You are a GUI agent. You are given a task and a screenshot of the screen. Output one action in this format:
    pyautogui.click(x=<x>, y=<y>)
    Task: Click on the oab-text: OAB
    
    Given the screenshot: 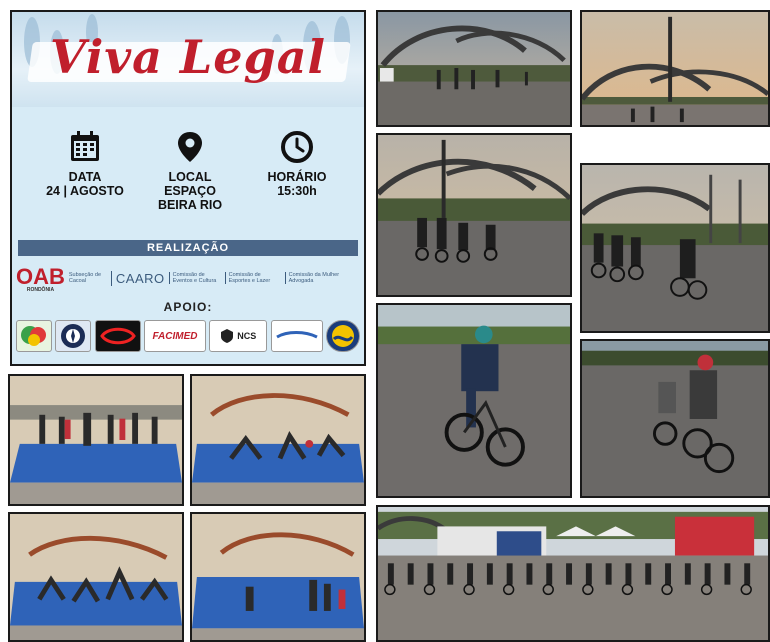 What is the action you would take?
    pyautogui.click(x=40, y=276)
    